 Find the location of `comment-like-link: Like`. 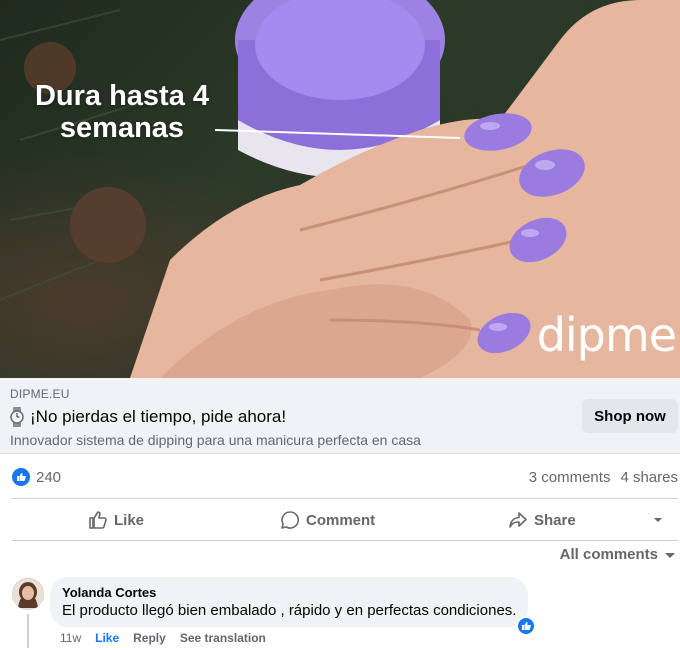

comment-like-link: Like is located at coordinates (107, 638).